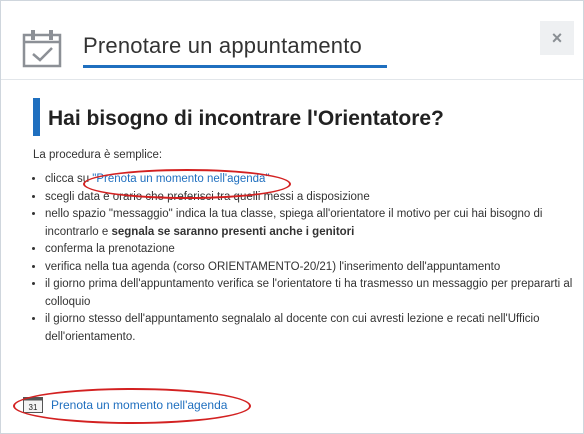 Image resolution: width=584 pixels, height=434 pixels. Describe the element at coordinates (187, 184) in the screenshot. I see `highlight-oval-inline` at that location.